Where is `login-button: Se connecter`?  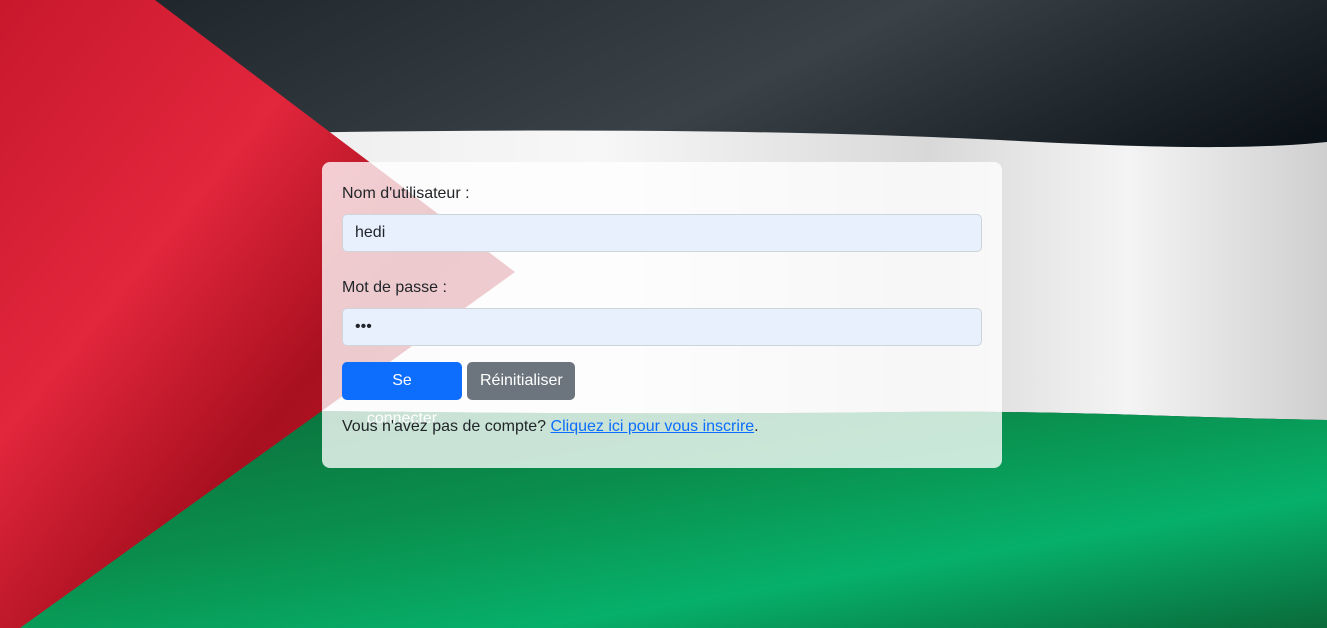
login-button: Se connecter is located at coordinates (402, 394).